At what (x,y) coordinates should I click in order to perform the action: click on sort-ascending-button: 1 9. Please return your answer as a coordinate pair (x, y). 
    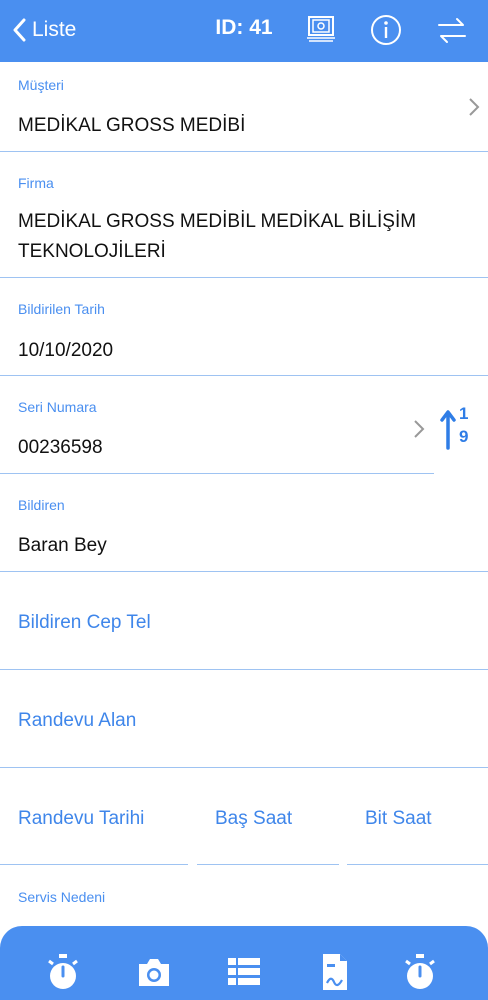
    Looking at the image, I should click on (458, 428).